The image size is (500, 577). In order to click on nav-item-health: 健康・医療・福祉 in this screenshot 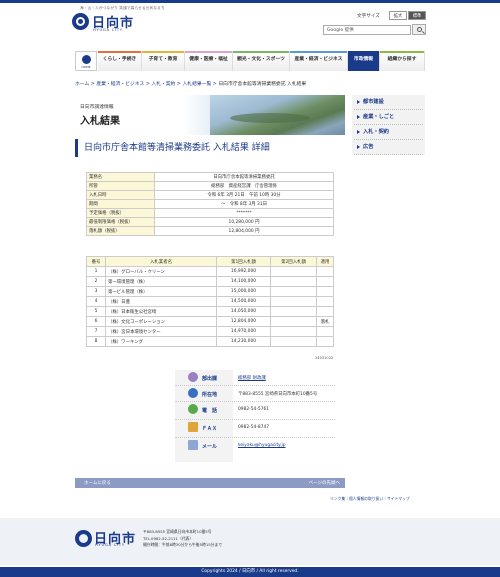, I will do `click(209, 61)`.